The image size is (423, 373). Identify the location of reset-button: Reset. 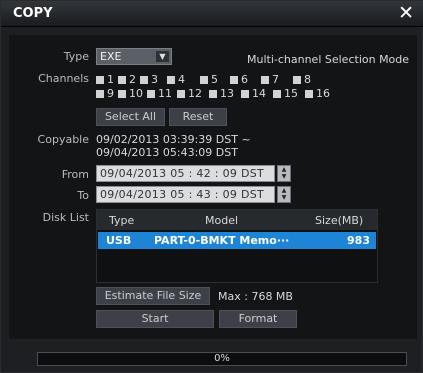
(198, 117).